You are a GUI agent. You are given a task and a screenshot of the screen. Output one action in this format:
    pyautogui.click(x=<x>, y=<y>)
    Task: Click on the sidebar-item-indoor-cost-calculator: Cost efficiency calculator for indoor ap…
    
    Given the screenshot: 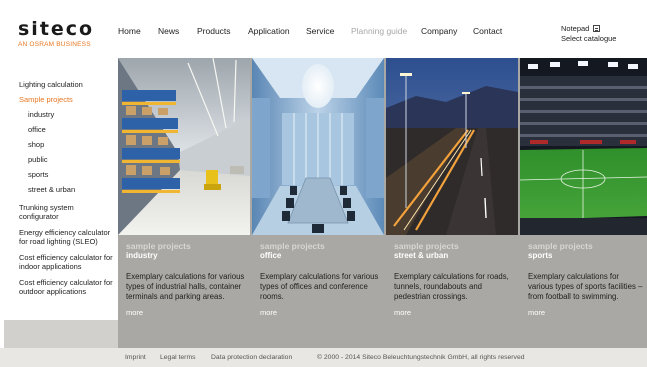 What is the action you would take?
    pyautogui.click(x=69, y=262)
    